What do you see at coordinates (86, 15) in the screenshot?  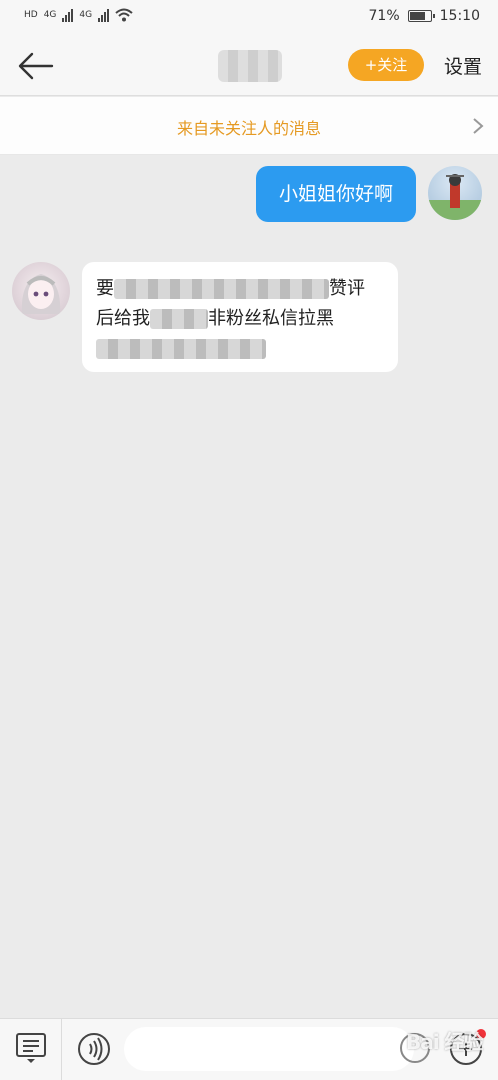 I see `network-label-2: 4G` at bounding box center [86, 15].